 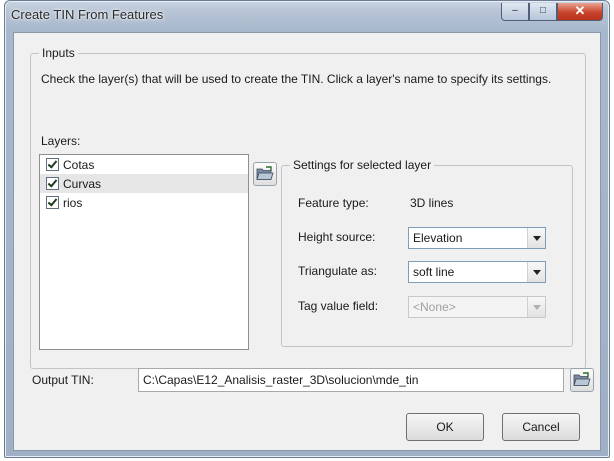 I want to click on layer-name-rios: rios, so click(x=72, y=203).